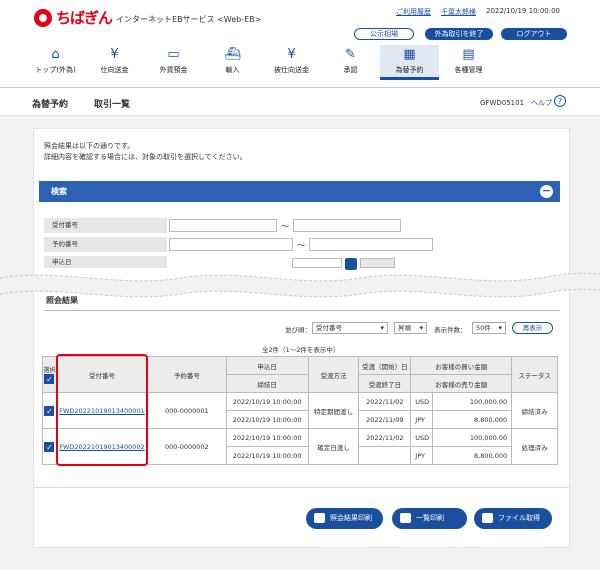 The width and height of the screenshot is (600, 570). Describe the element at coordinates (59, 191) in the screenshot. I see `search-title: 検索` at that location.